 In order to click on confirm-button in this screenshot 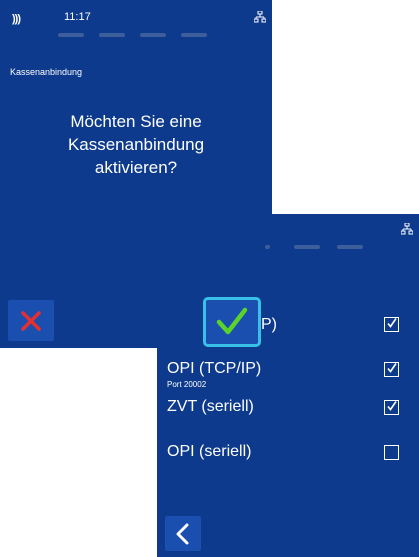, I will do `click(232, 322)`.